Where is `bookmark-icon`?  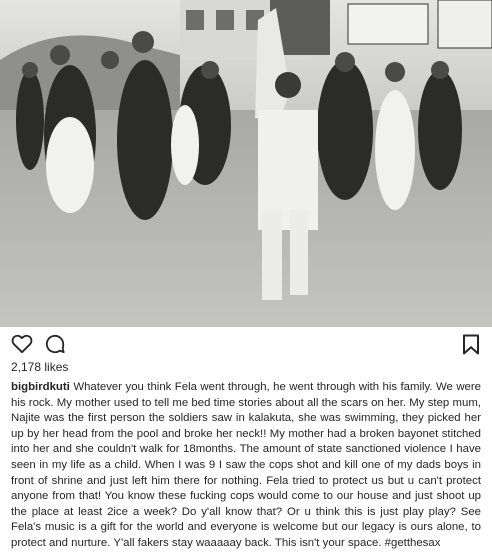
bookmark-icon is located at coordinates (471, 344).